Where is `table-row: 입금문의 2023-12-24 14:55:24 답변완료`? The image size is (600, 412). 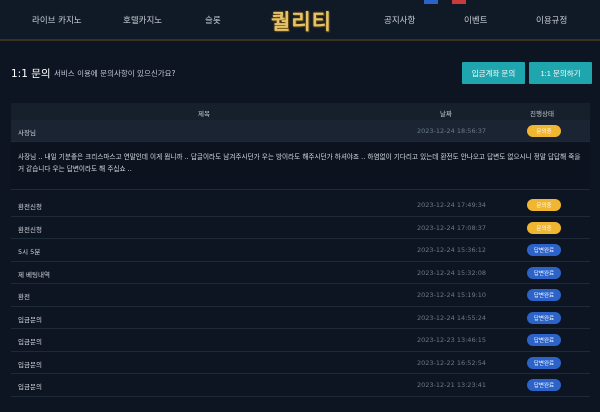
table-row: 입금문의 2023-12-24 14:55:24 답변완료 is located at coordinates (300, 318).